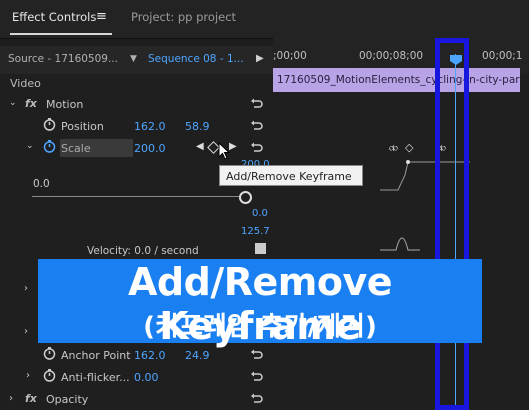 This screenshot has height=410, width=529. Describe the element at coordinates (391, 56) in the screenshot. I see `ruler-time-2: 00;00;08;00` at that location.